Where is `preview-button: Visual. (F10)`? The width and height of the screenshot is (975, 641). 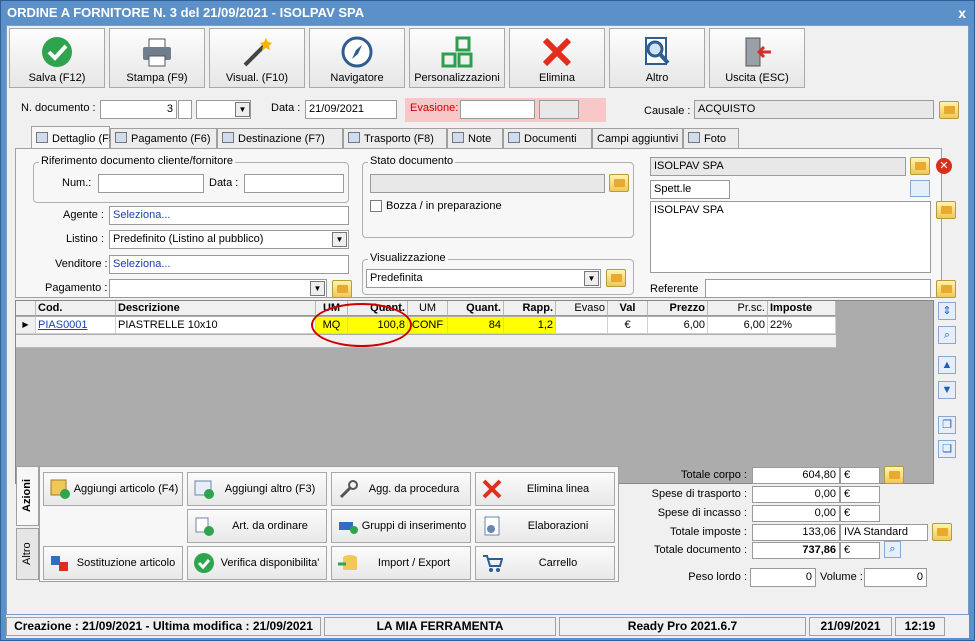
preview-button: Visual. (F10) is located at coordinates (257, 58).